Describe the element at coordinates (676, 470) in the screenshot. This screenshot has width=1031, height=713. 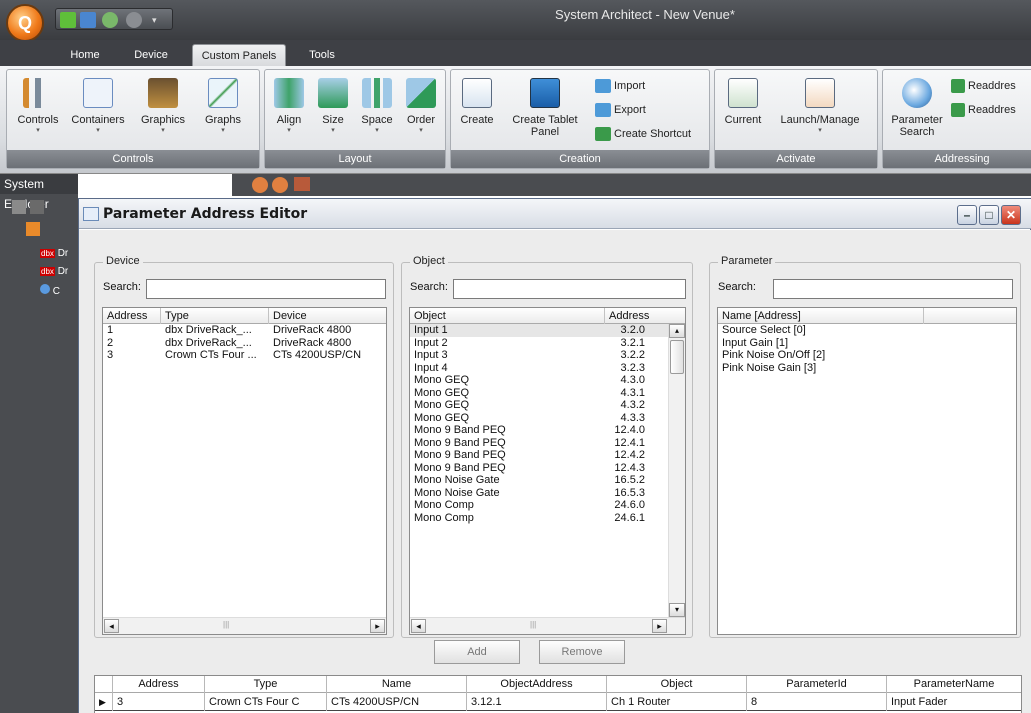
I see `object-vscrollbar: ▴ ▾` at that location.